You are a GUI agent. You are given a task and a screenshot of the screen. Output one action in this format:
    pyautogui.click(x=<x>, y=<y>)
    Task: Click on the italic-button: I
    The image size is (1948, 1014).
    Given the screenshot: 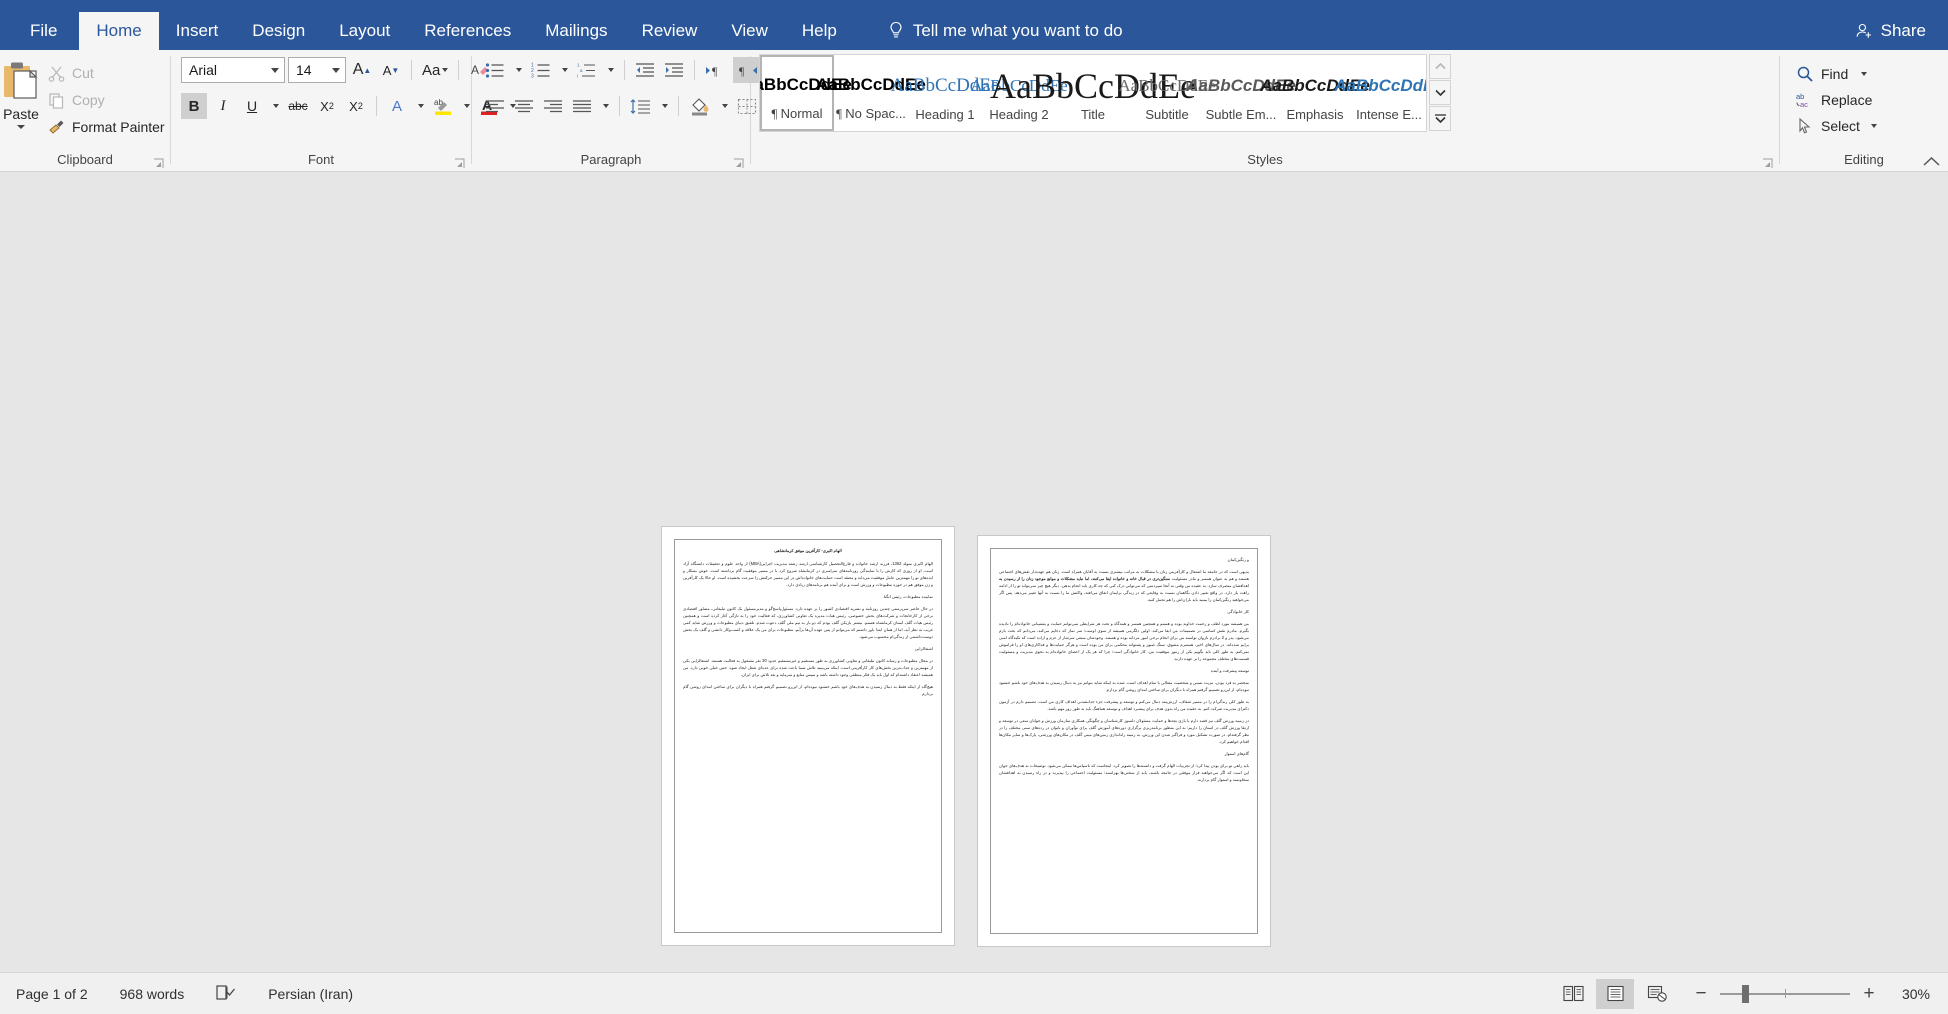 What is the action you would take?
    pyautogui.click(x=223, y=106)
    